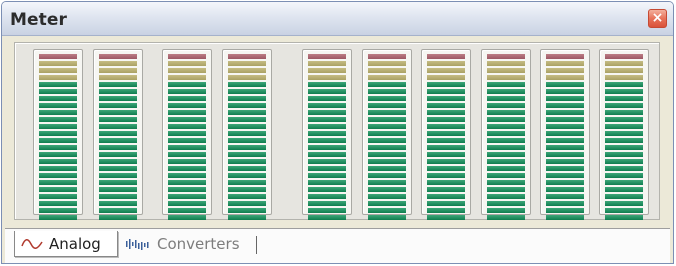 This screenshot has width=676, height=266. I want to click on waveform-icon, so click(138, 244).